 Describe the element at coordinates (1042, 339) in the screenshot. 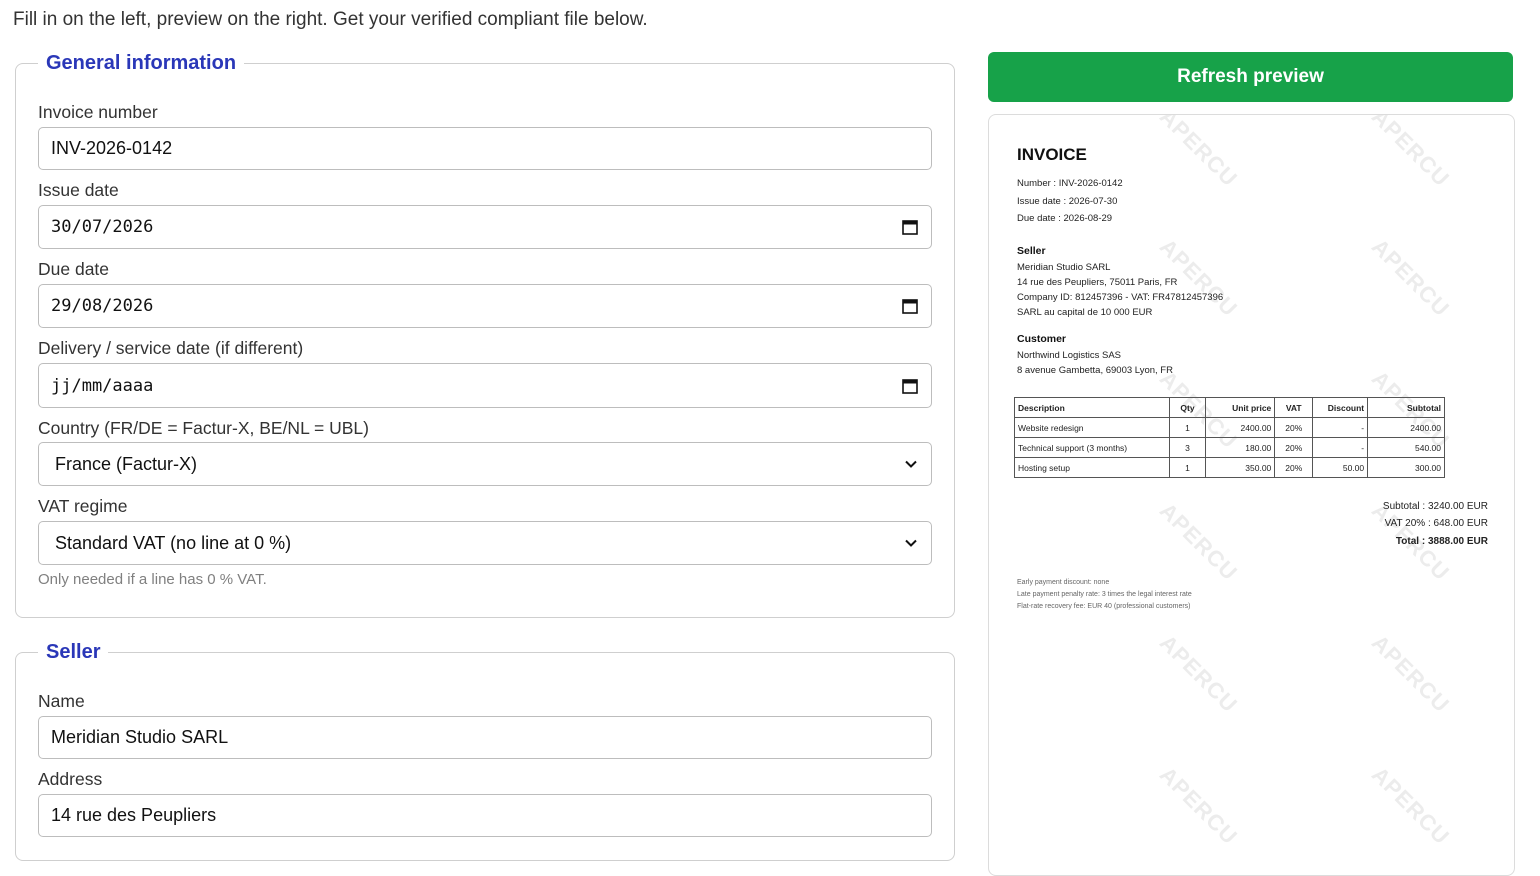

I see `customer-heading: Customer` at that location.